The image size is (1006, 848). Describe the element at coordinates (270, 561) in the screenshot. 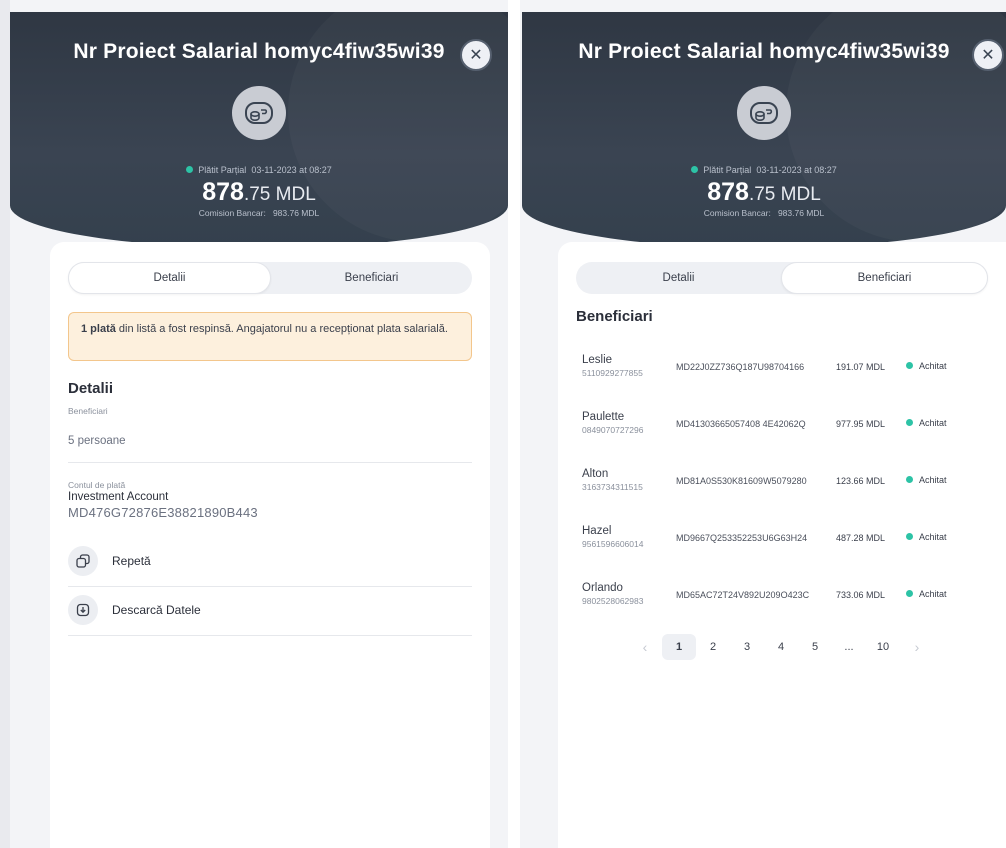

I see `repeat-button: Repetă` at that location.